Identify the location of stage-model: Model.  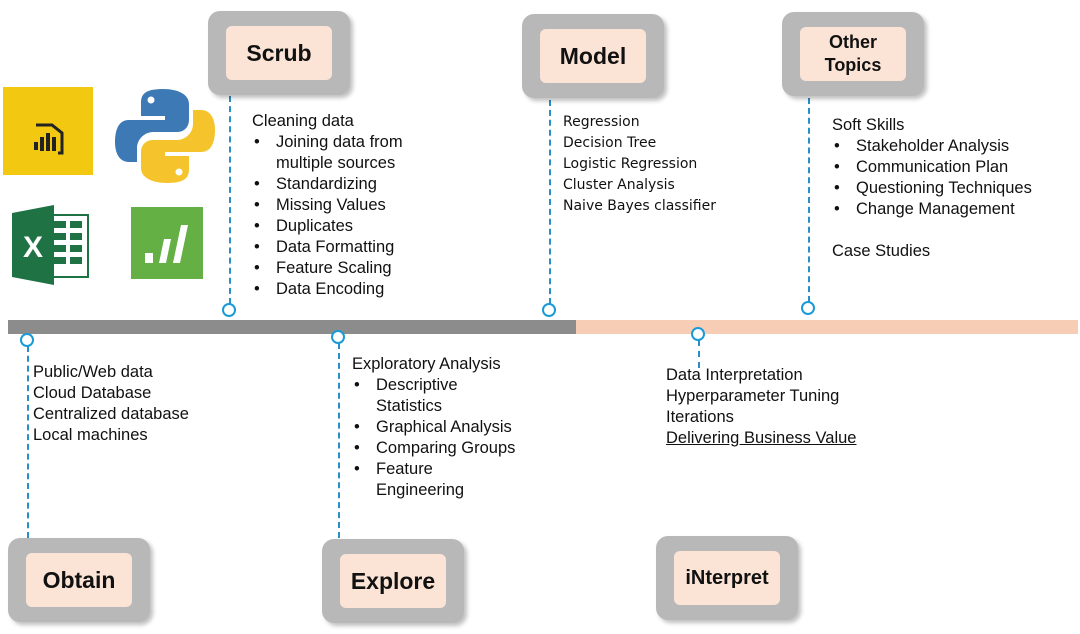
(593, 56).